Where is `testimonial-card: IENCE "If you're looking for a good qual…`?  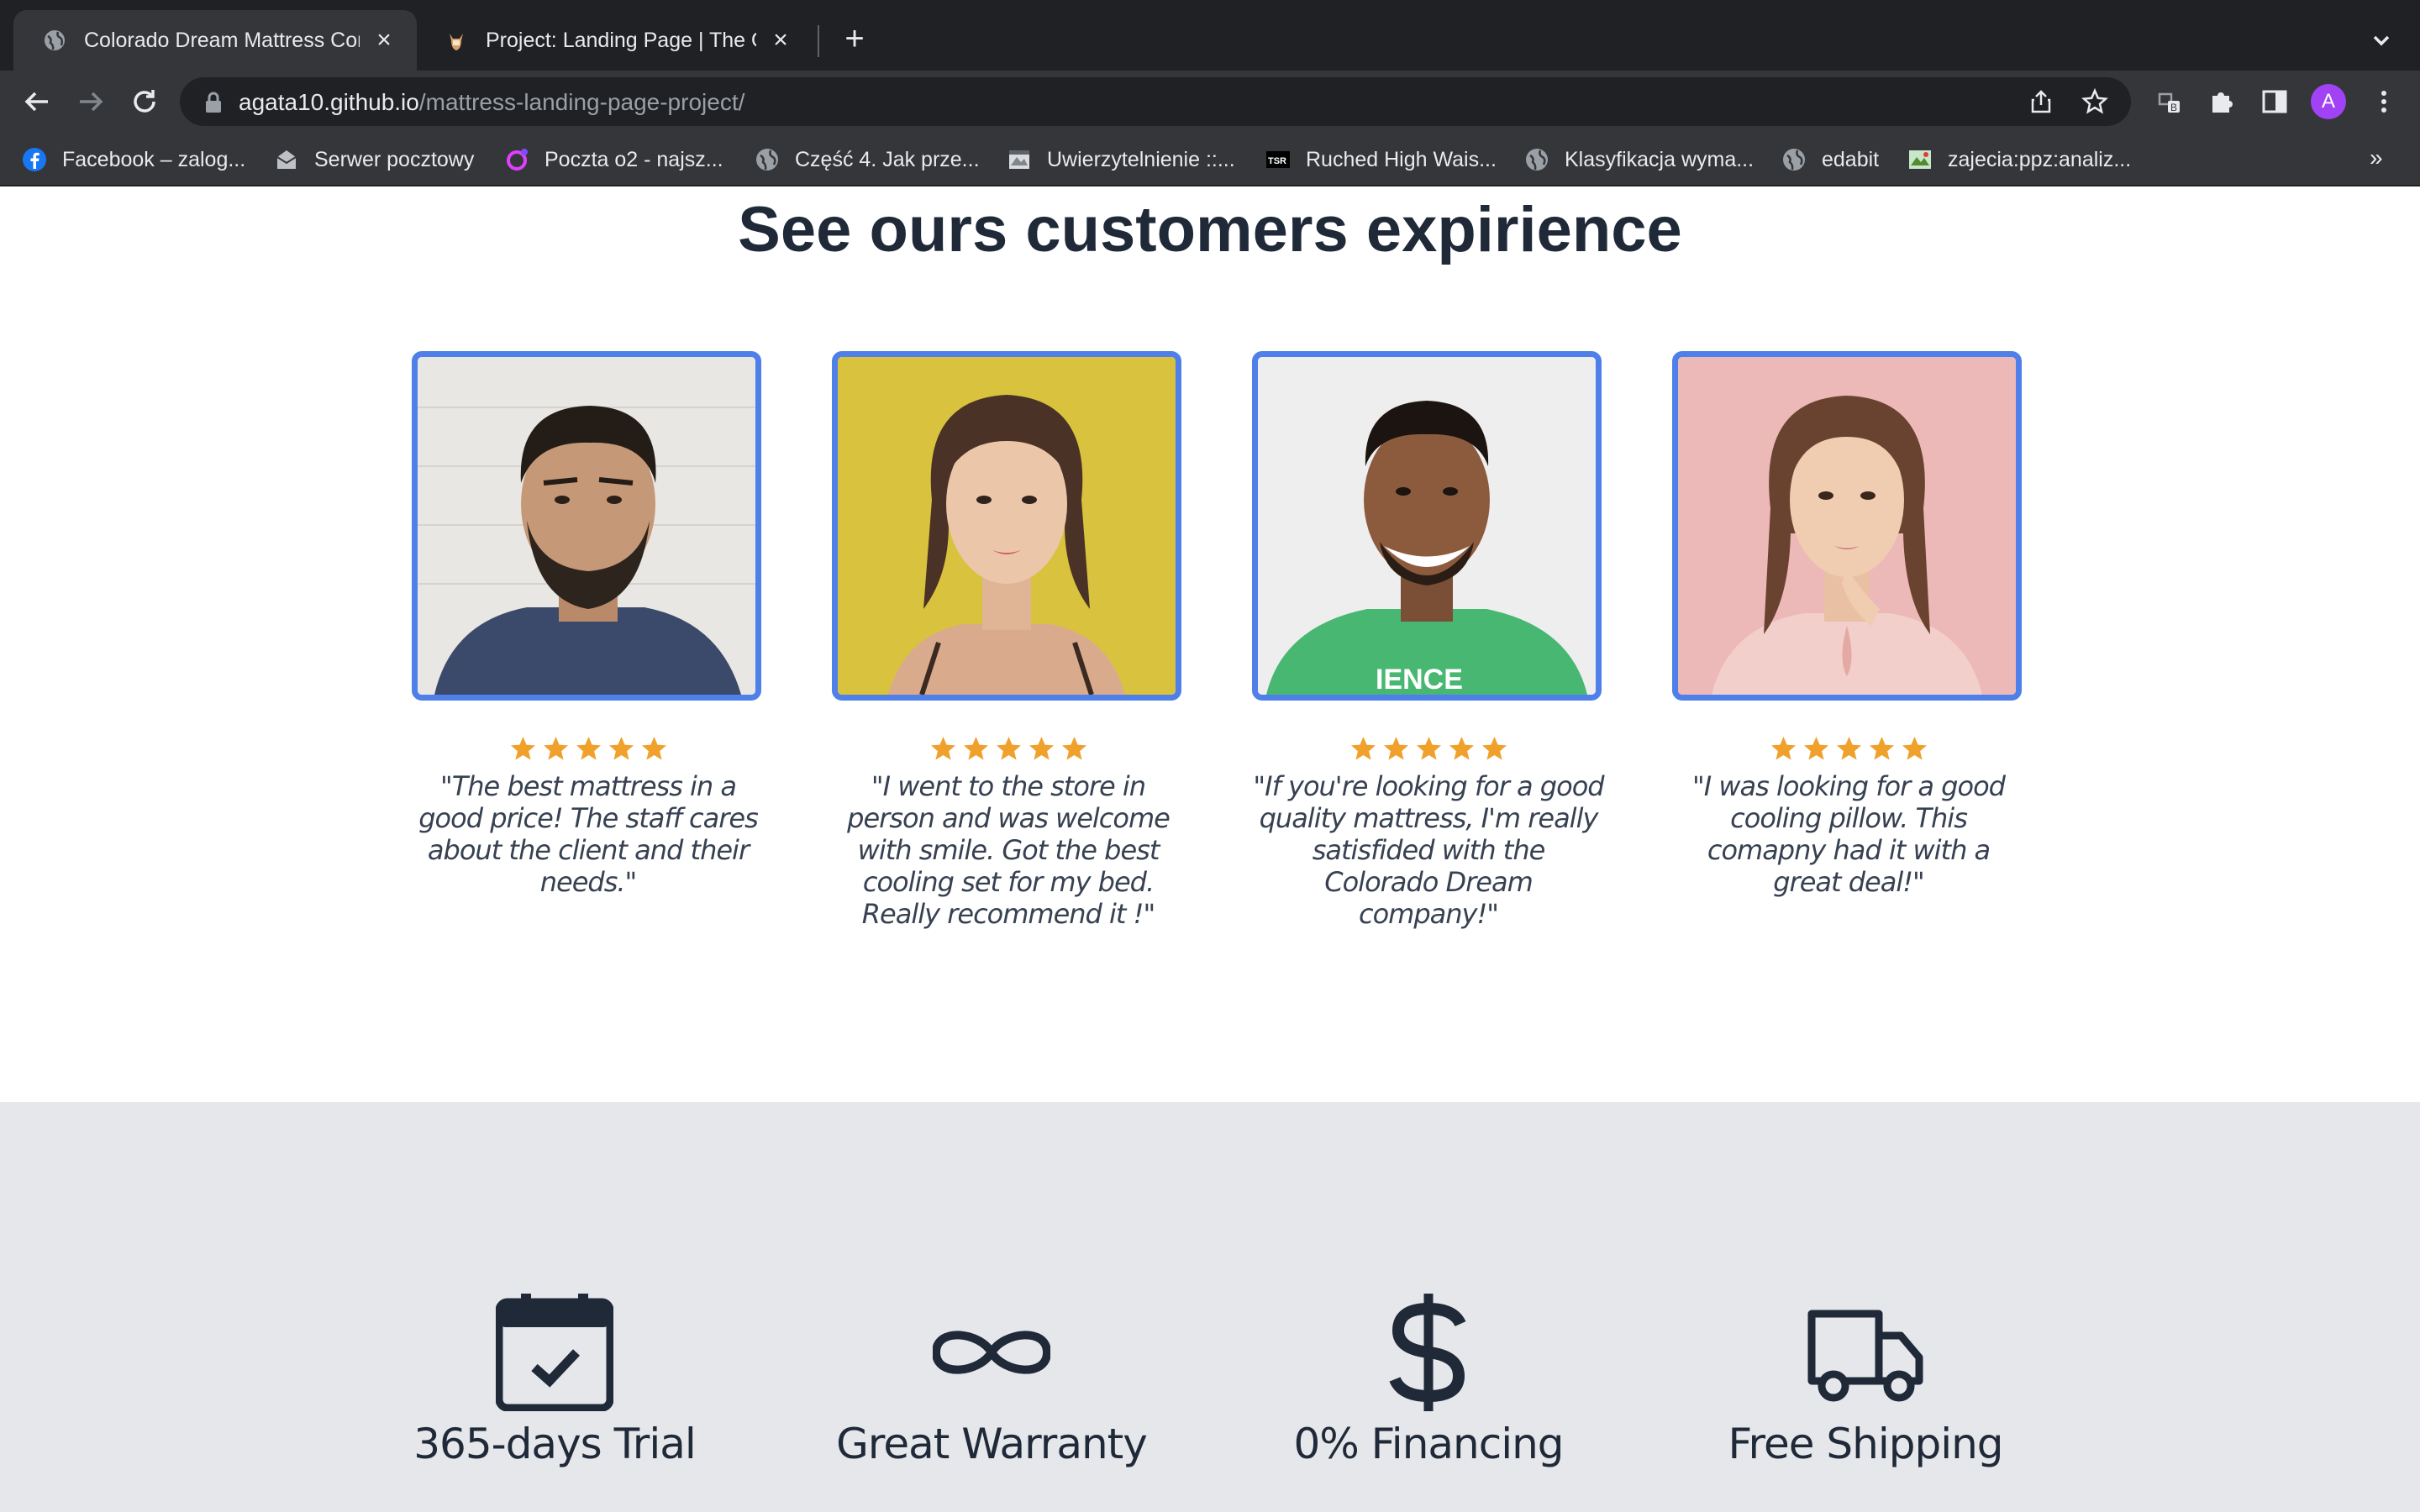
testimonial-card: IENCE "If you're looking for a good qual… is located at coordinates (1428, 640).